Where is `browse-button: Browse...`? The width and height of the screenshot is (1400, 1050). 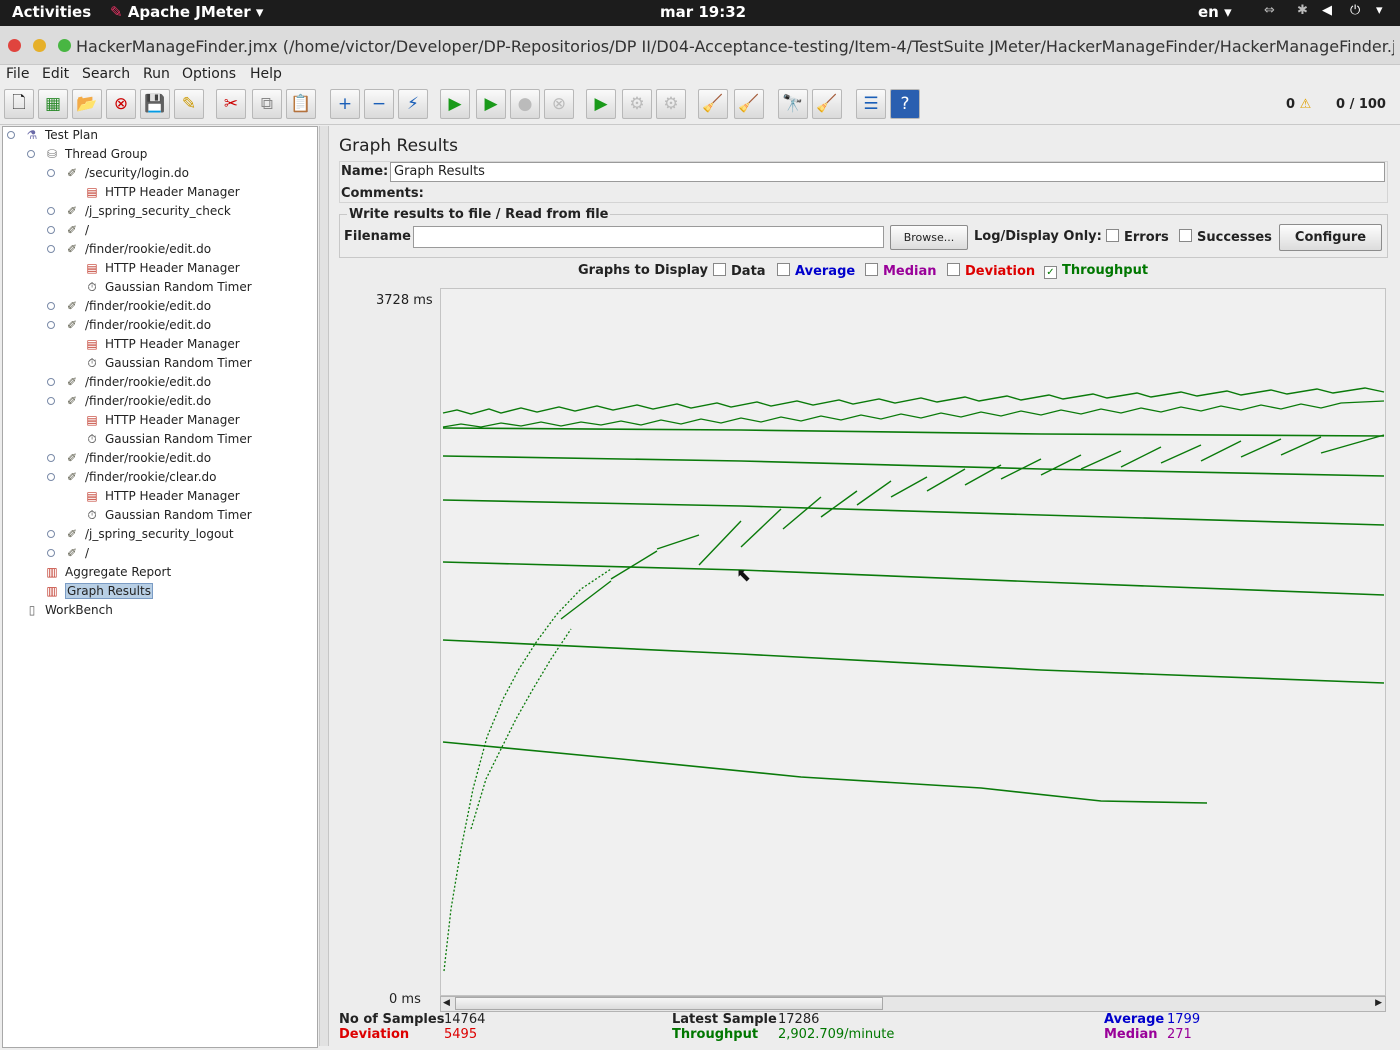
browse-button: Browse... is located at coordinates (929, 237).